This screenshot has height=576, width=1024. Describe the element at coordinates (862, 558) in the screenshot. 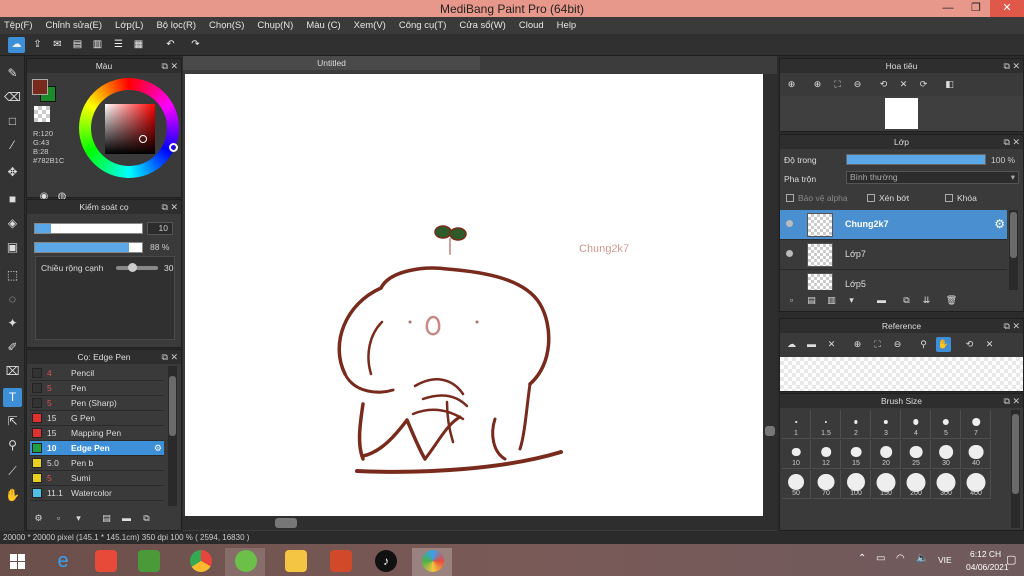

I see `tray-chevron-icon: ⌃` at that location.